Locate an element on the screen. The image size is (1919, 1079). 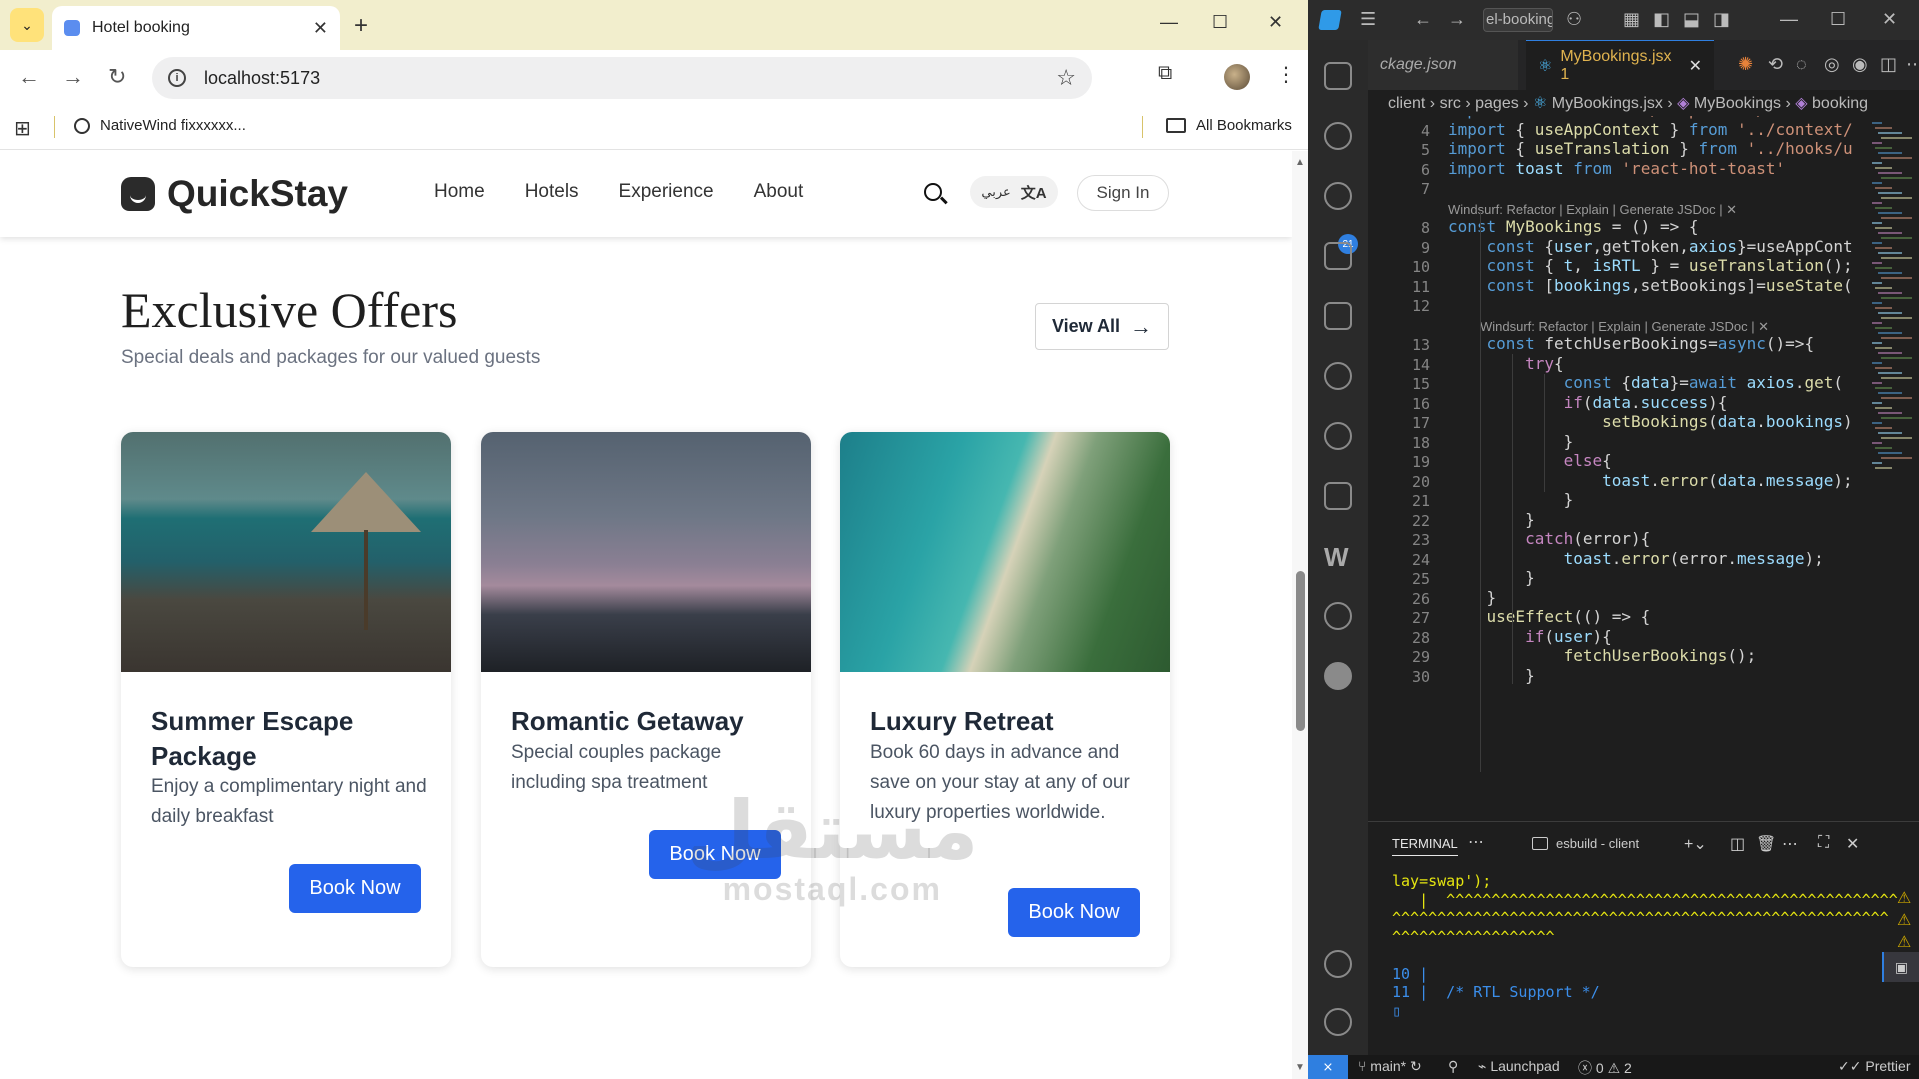
timeline-prev-icon: ◌ is located at coordinates (1801, 64).